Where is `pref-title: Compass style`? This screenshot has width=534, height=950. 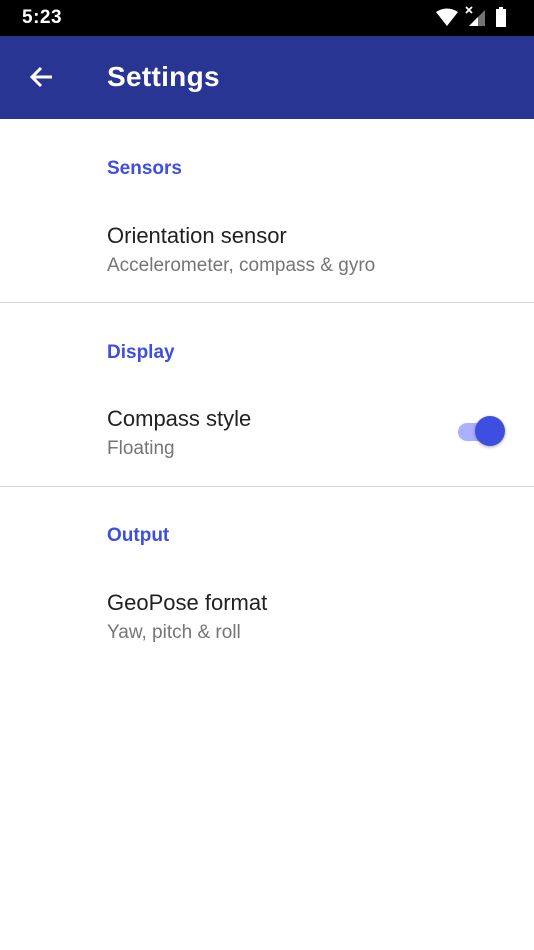
pref-title: Compass style is located at coordinates (179, 418).